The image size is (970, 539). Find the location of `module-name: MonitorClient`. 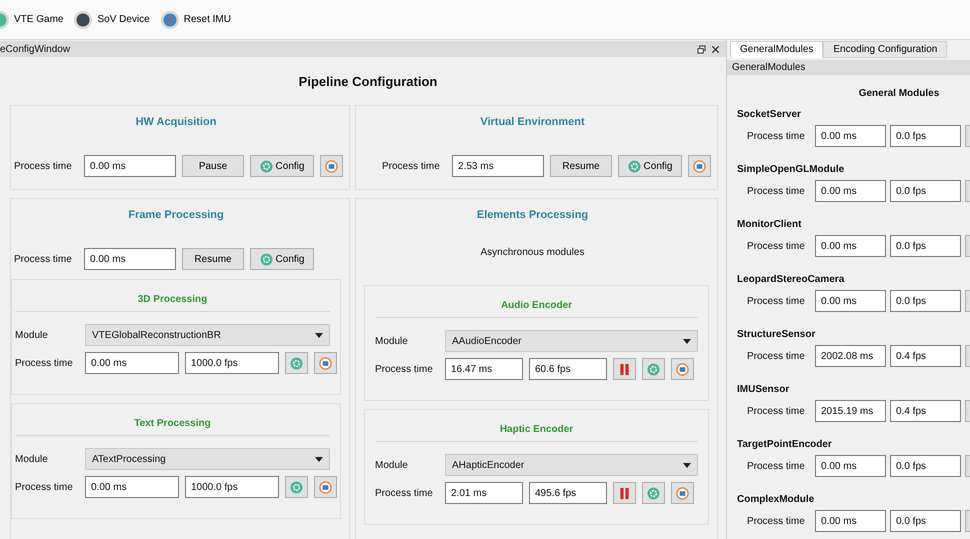

module-name: MonitorClient is located at coordinates (769, 225).